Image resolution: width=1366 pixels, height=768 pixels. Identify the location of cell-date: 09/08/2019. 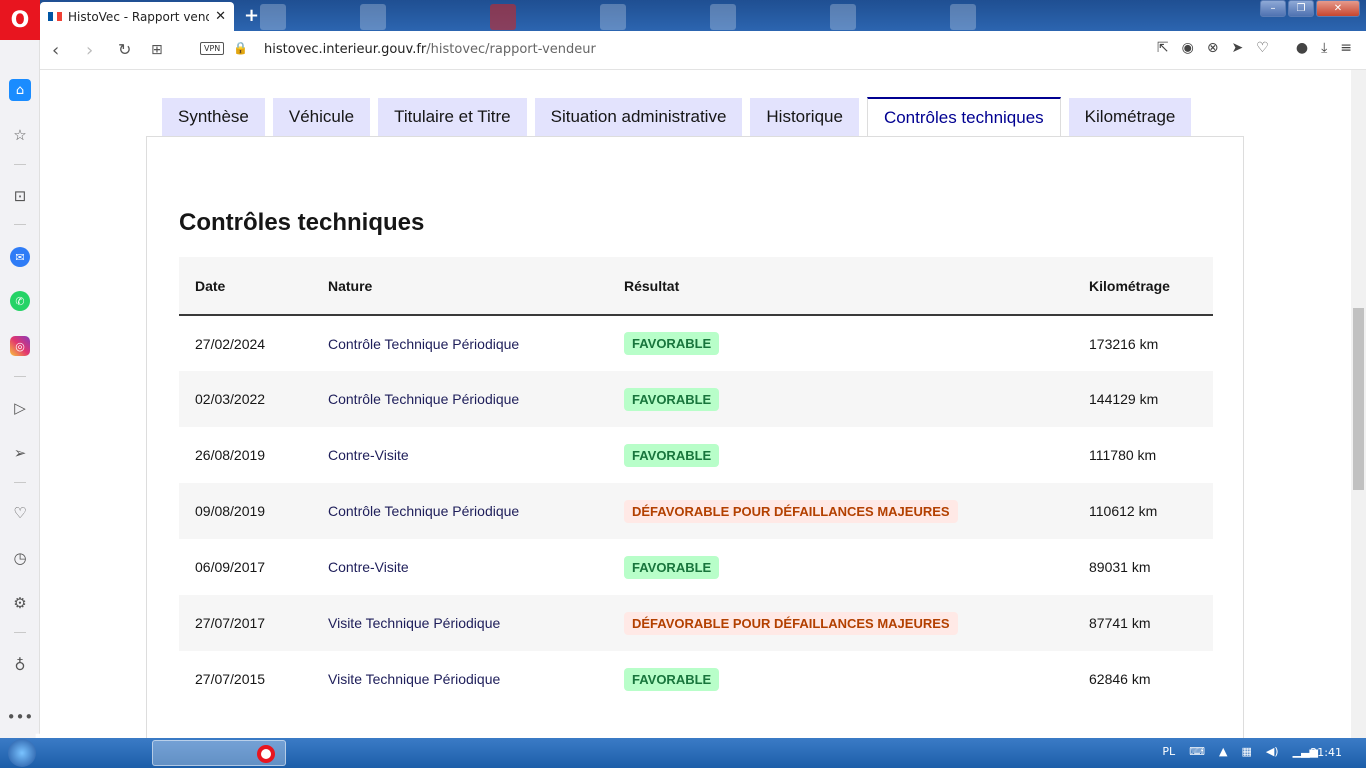
(230, 511).